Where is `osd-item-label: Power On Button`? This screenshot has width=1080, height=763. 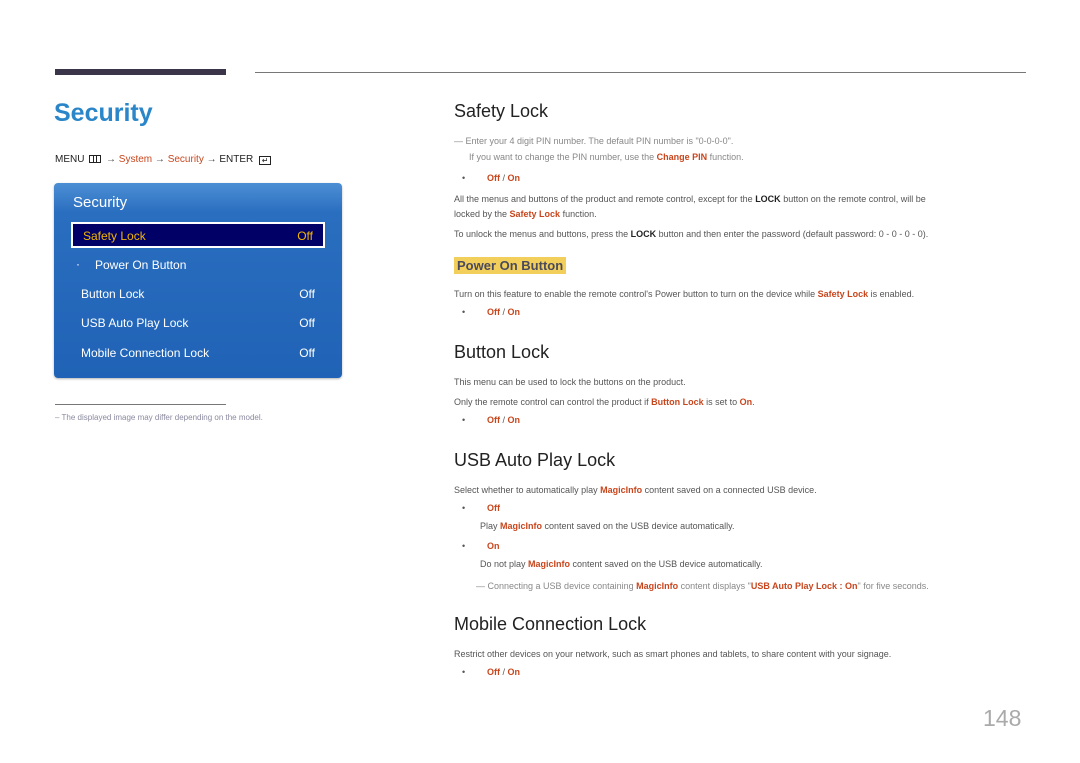
osd-item-label: Power On Button is located at coordinates (141, 265).